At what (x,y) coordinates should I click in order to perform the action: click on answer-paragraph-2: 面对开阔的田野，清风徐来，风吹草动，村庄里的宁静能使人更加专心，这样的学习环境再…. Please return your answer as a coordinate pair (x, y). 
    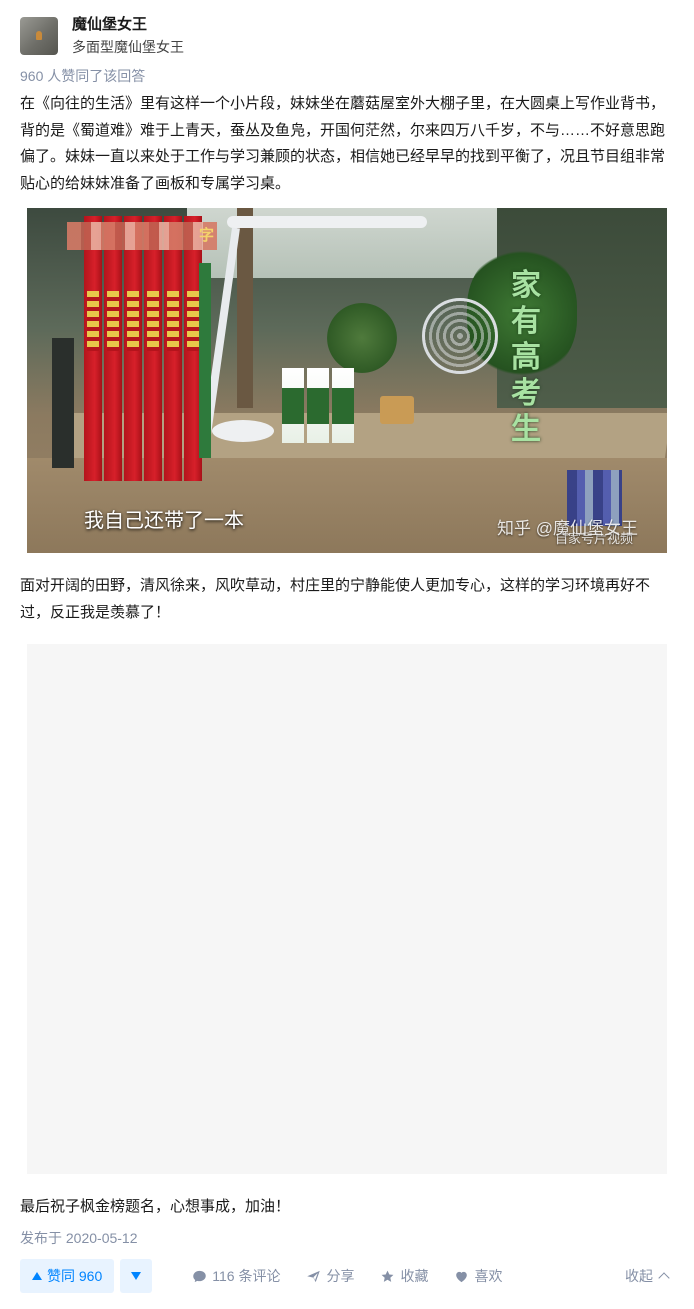
    Looking at the image, I should click on (335, 599).